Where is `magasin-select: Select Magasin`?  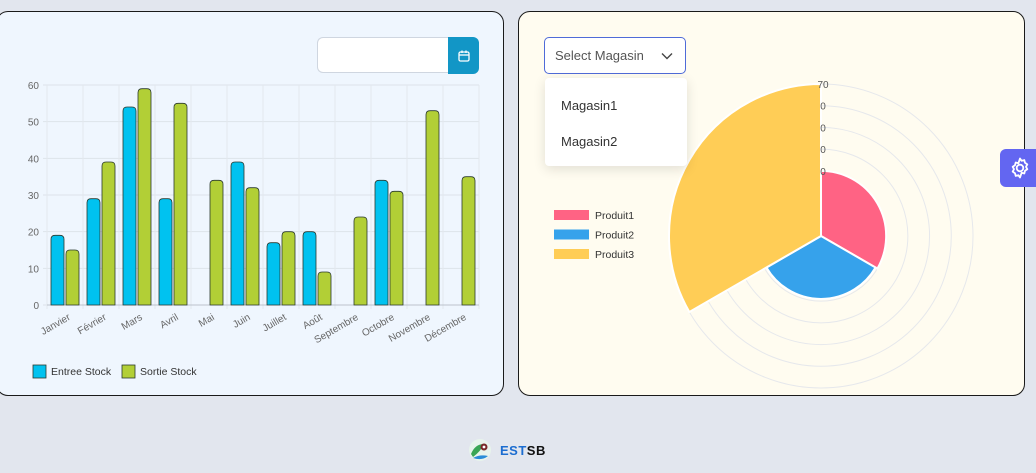
magasin-select: Select Magasin is located at coordinates (615, 55).